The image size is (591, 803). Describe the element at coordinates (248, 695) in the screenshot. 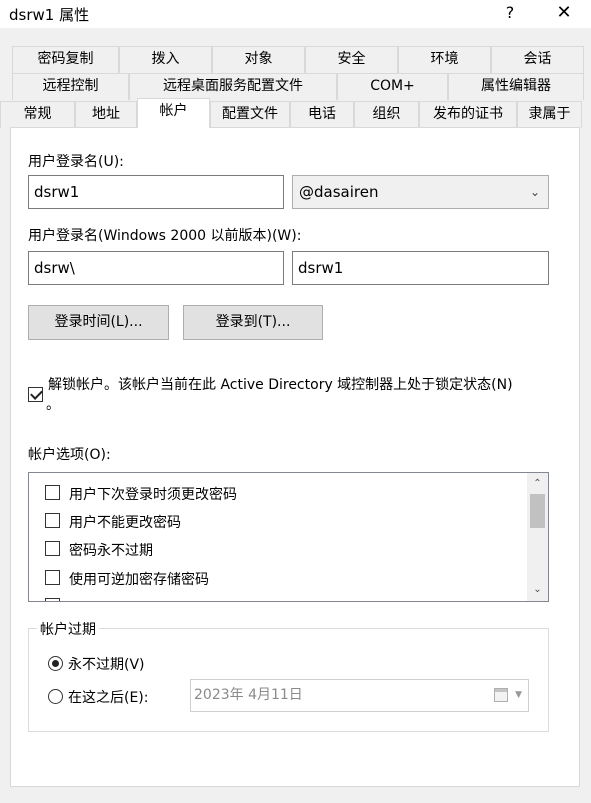

I see `expiry-date-value: 2023年 4月11日` at that location.